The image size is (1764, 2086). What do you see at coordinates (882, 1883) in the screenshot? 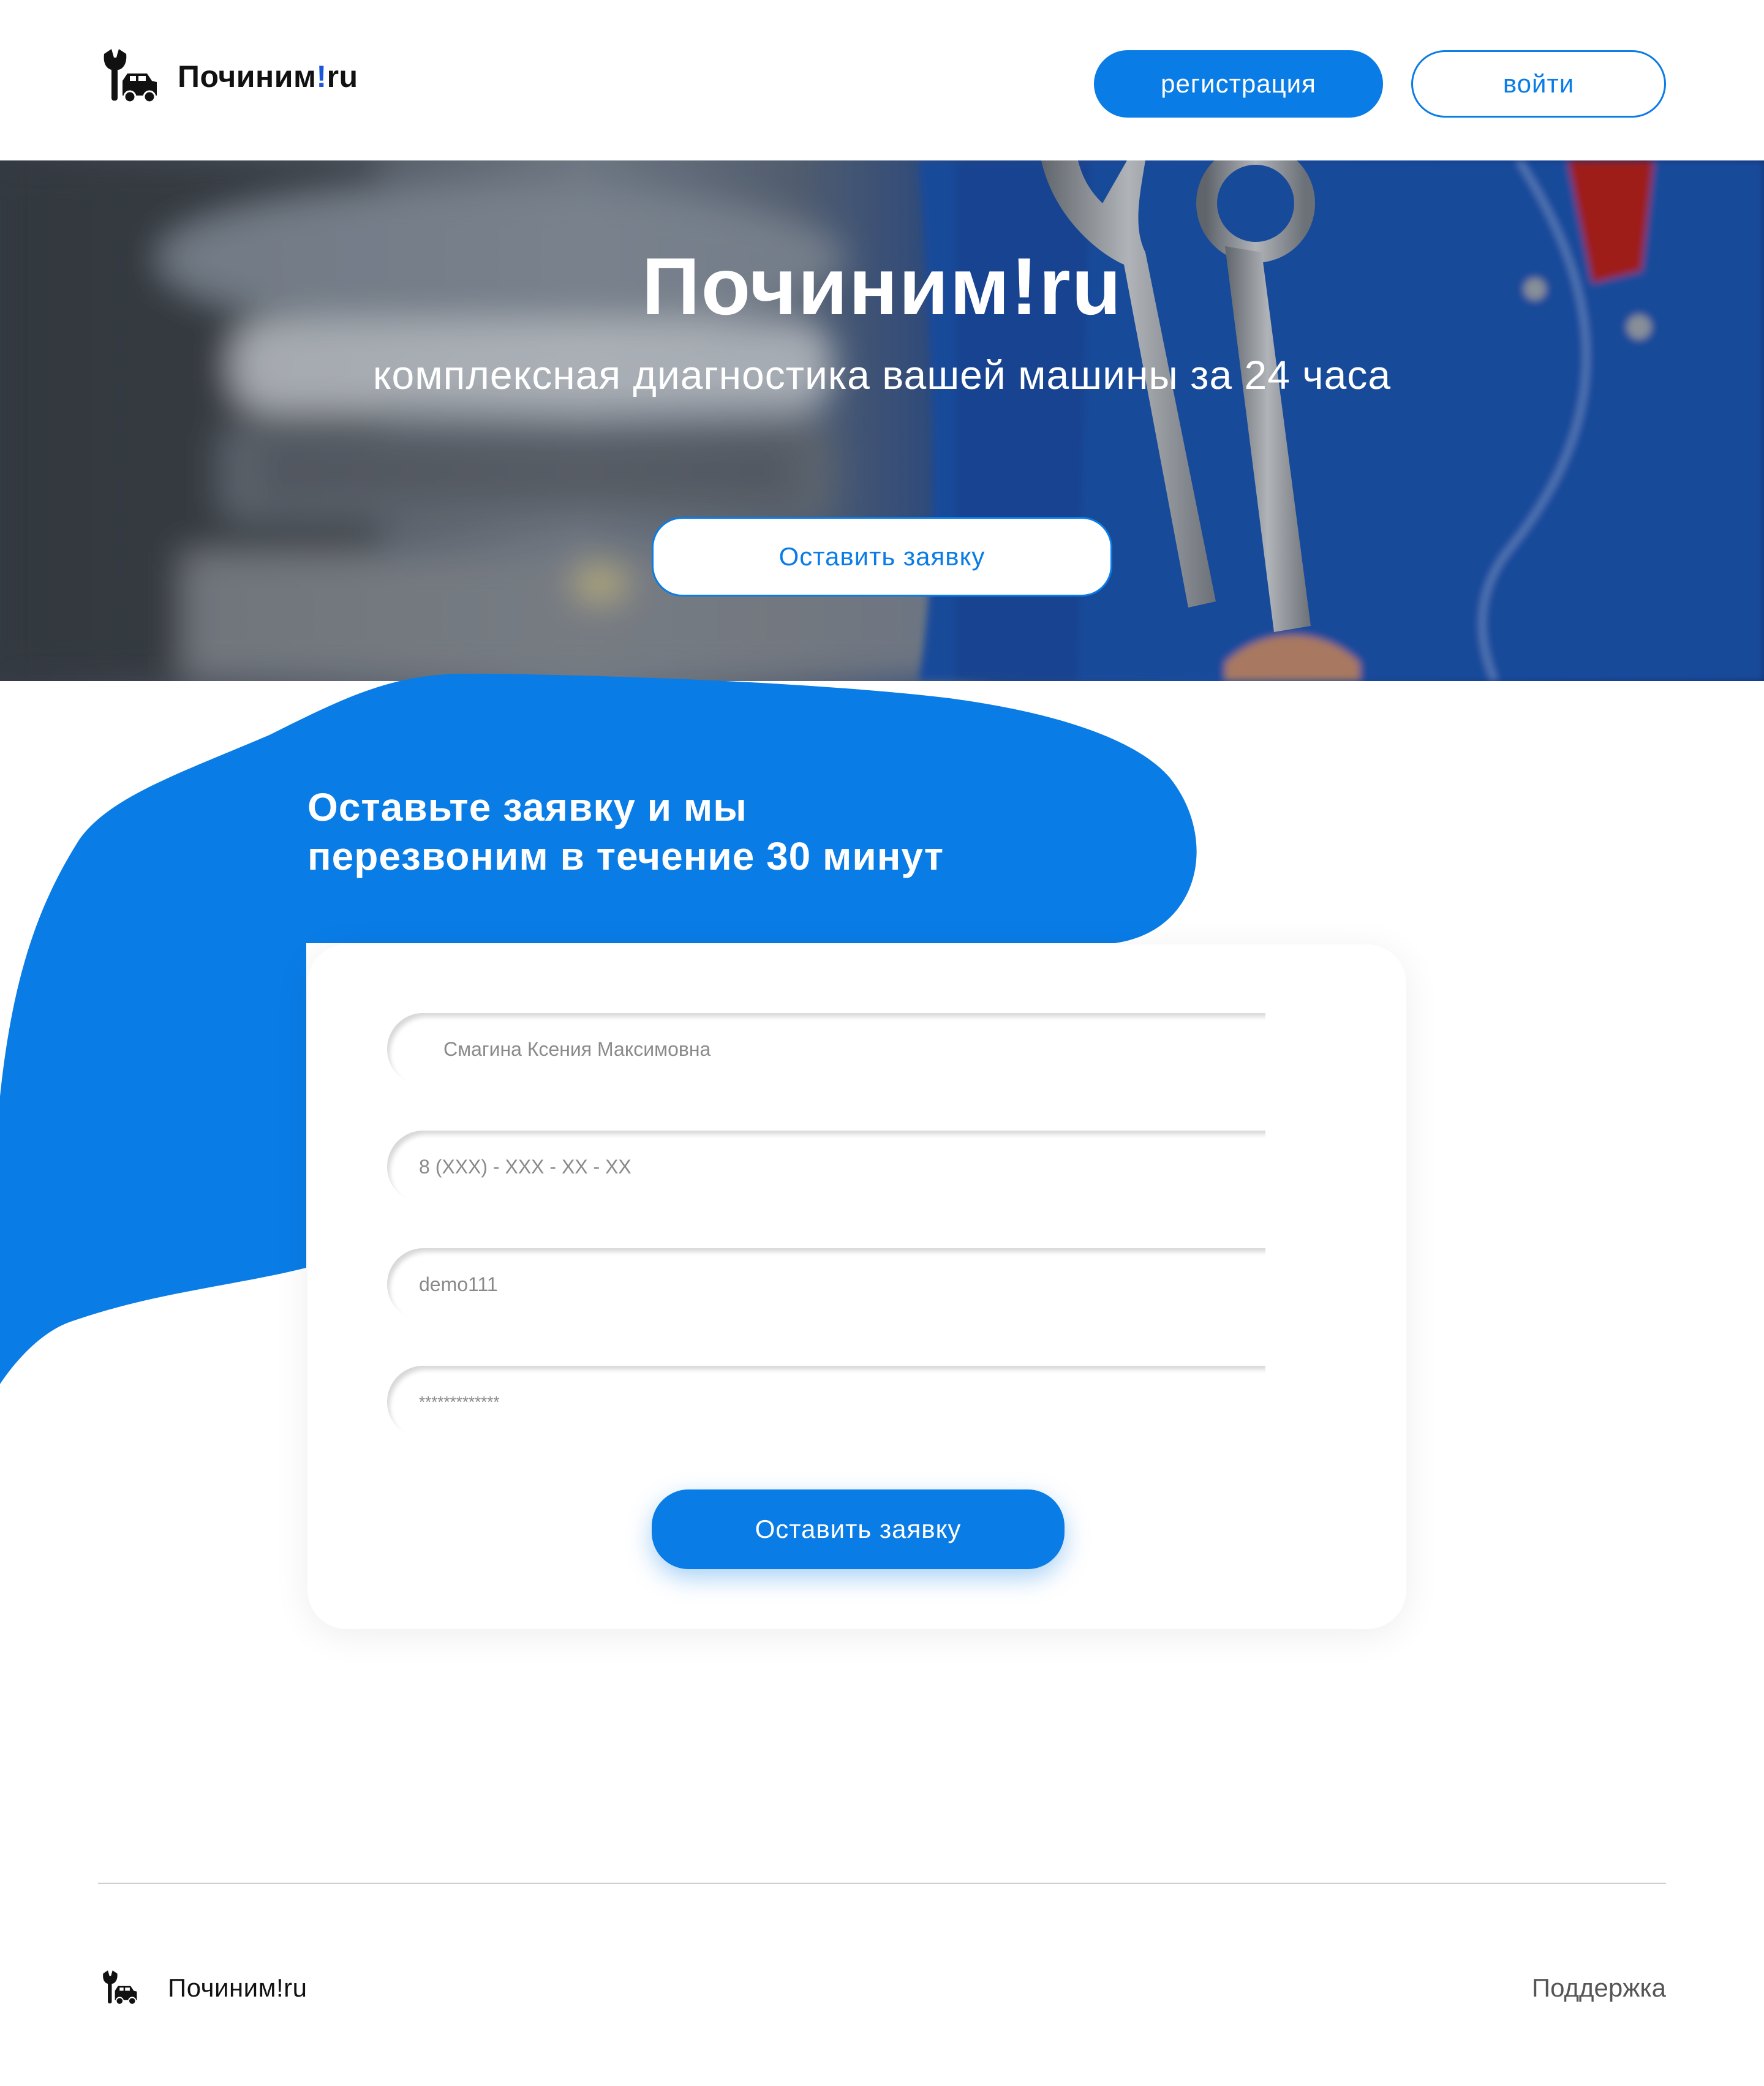
I see `footer-divider` at bounding box center [882, 1883].